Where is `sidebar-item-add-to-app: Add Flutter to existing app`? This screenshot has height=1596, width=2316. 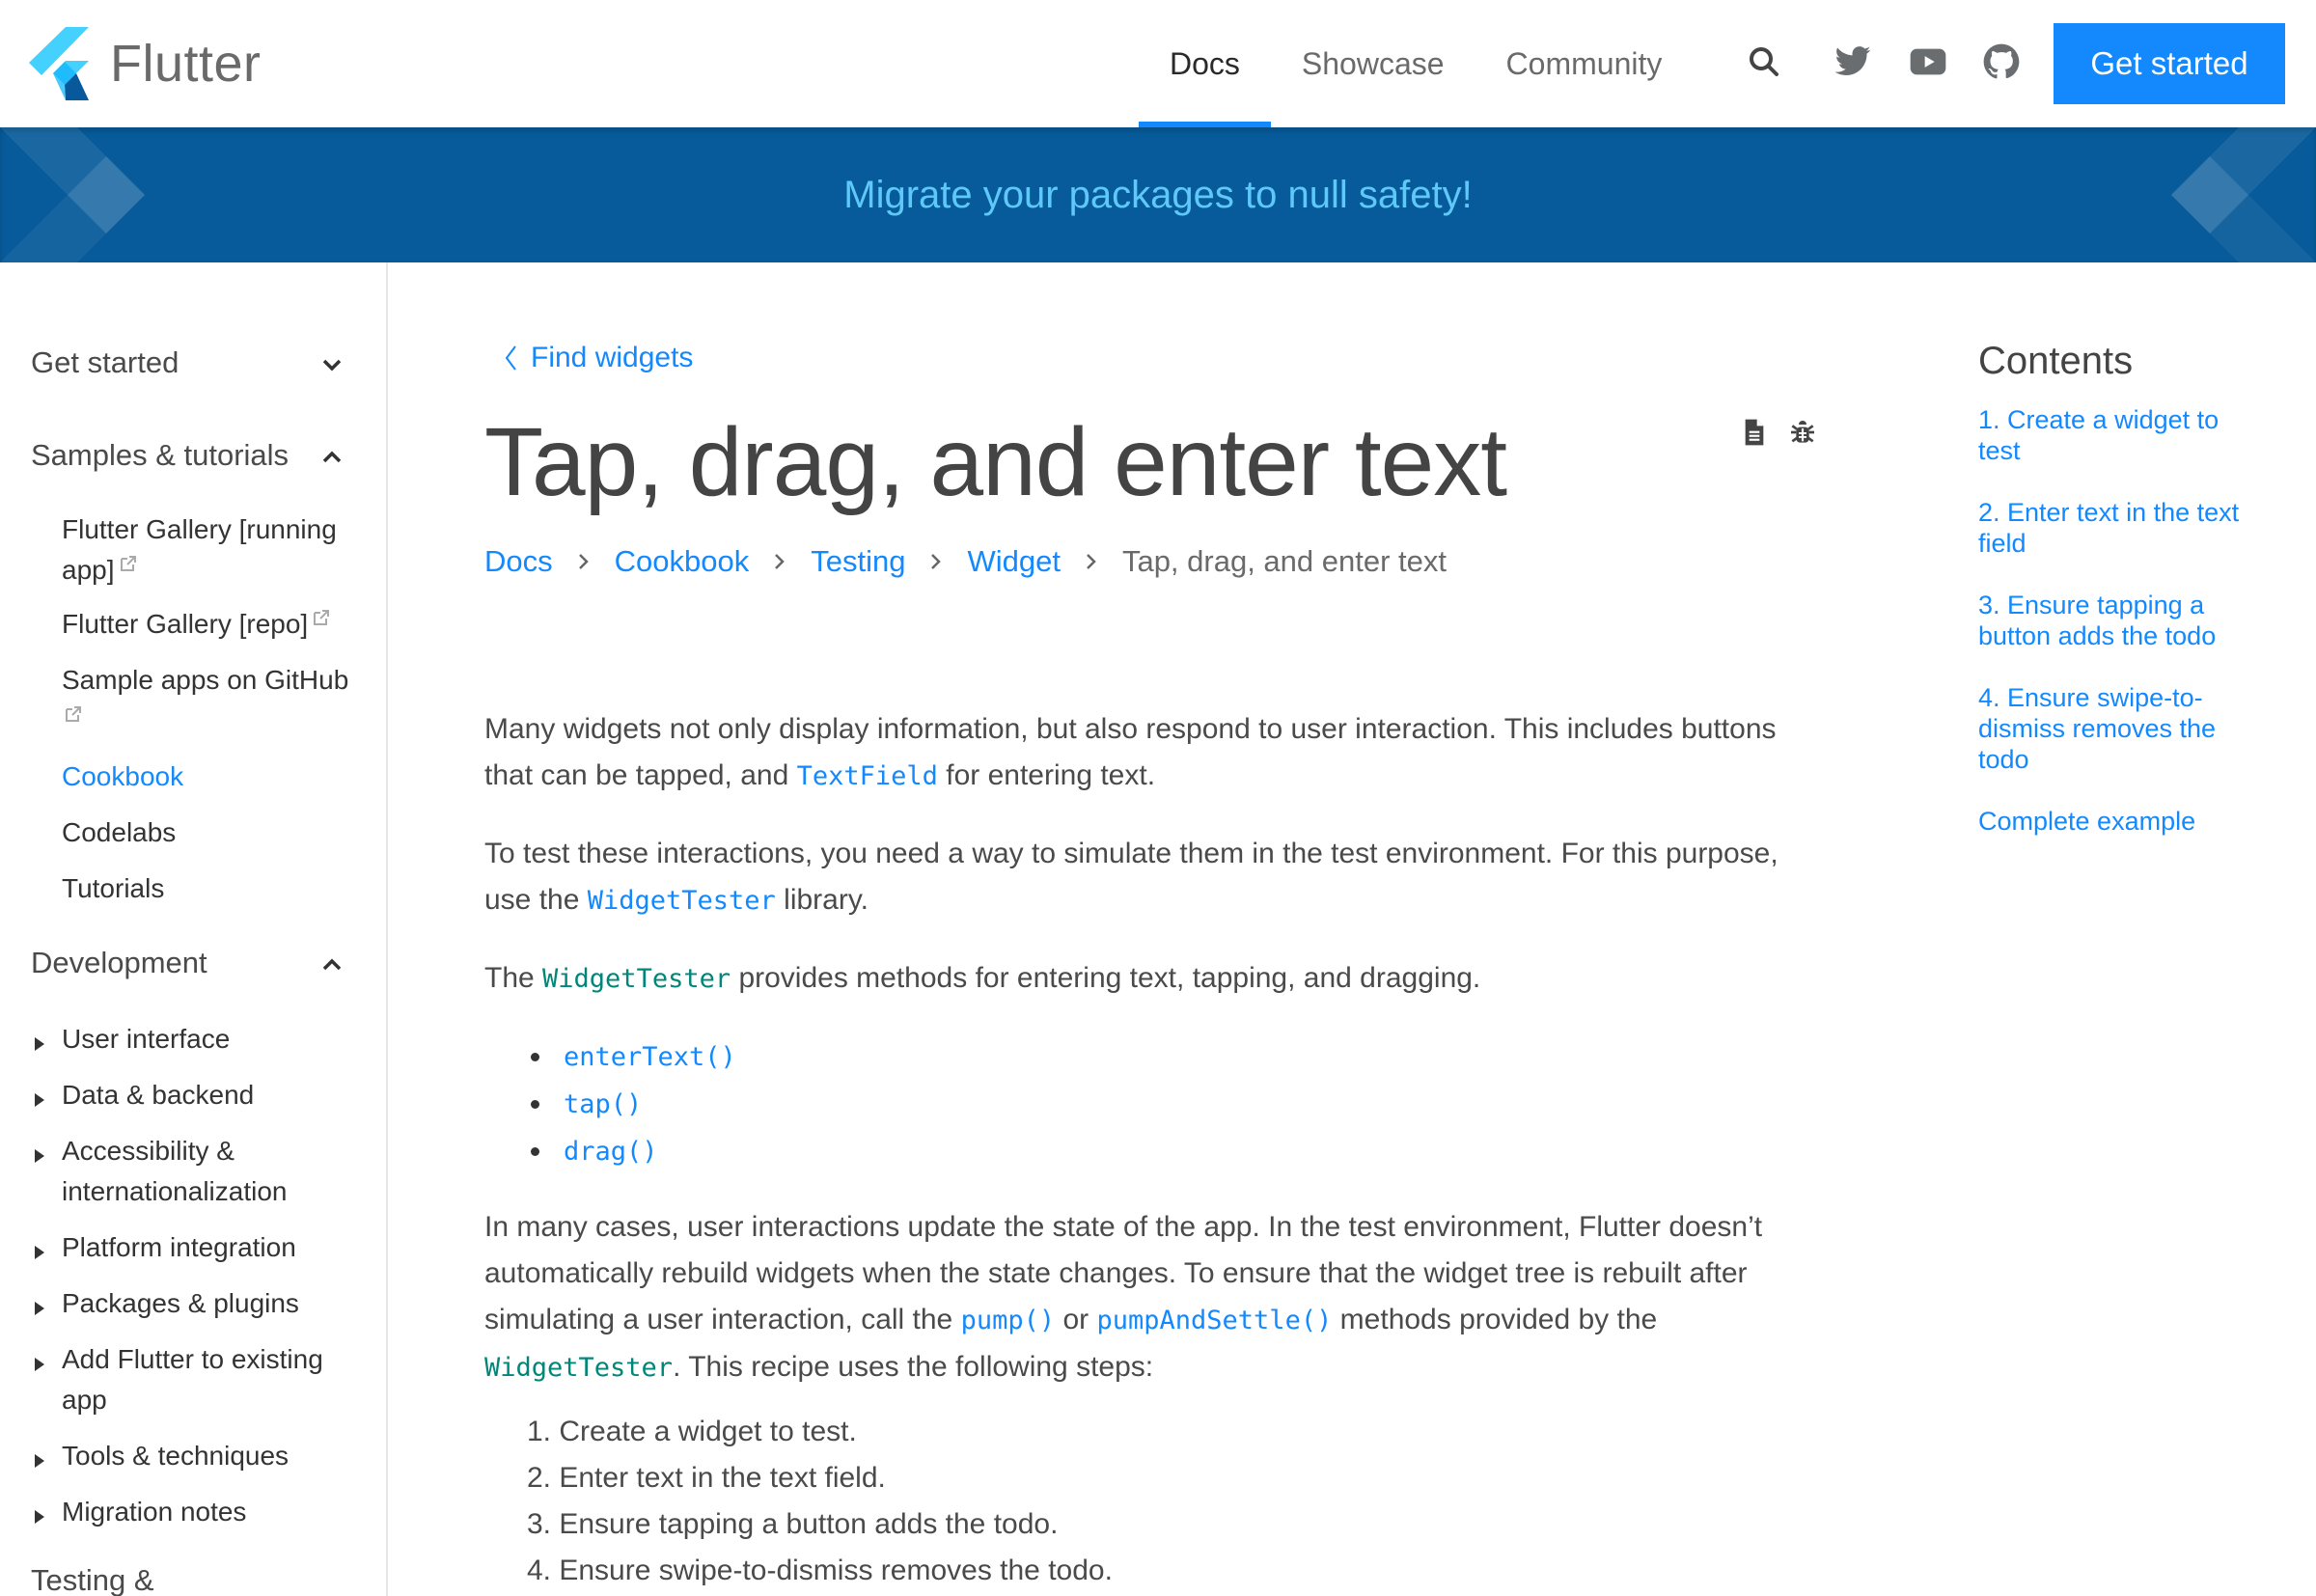
sidebar-item-add-to-app: Add Flutter to existing app is located at coordinates (206, 1380).